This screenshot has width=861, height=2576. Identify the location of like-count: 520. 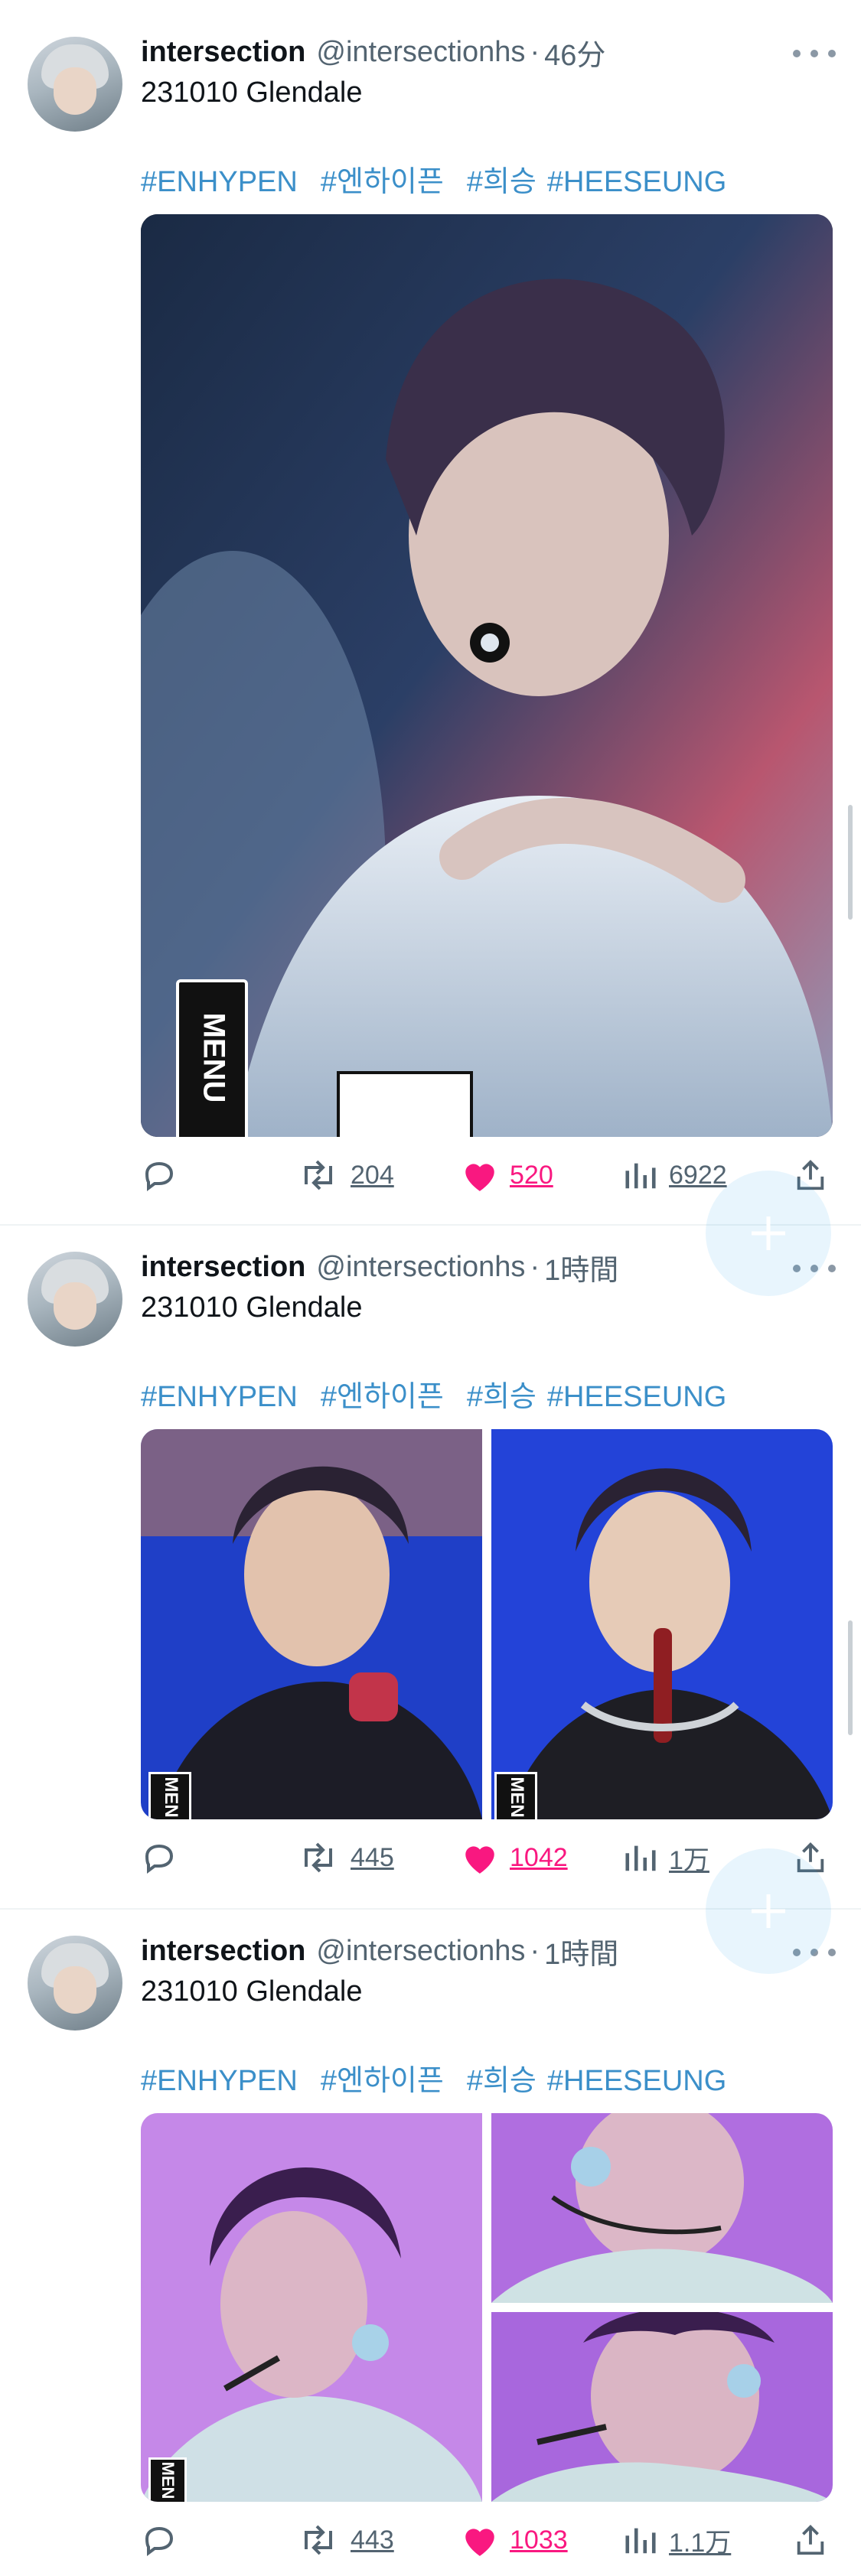
(531, 1175).